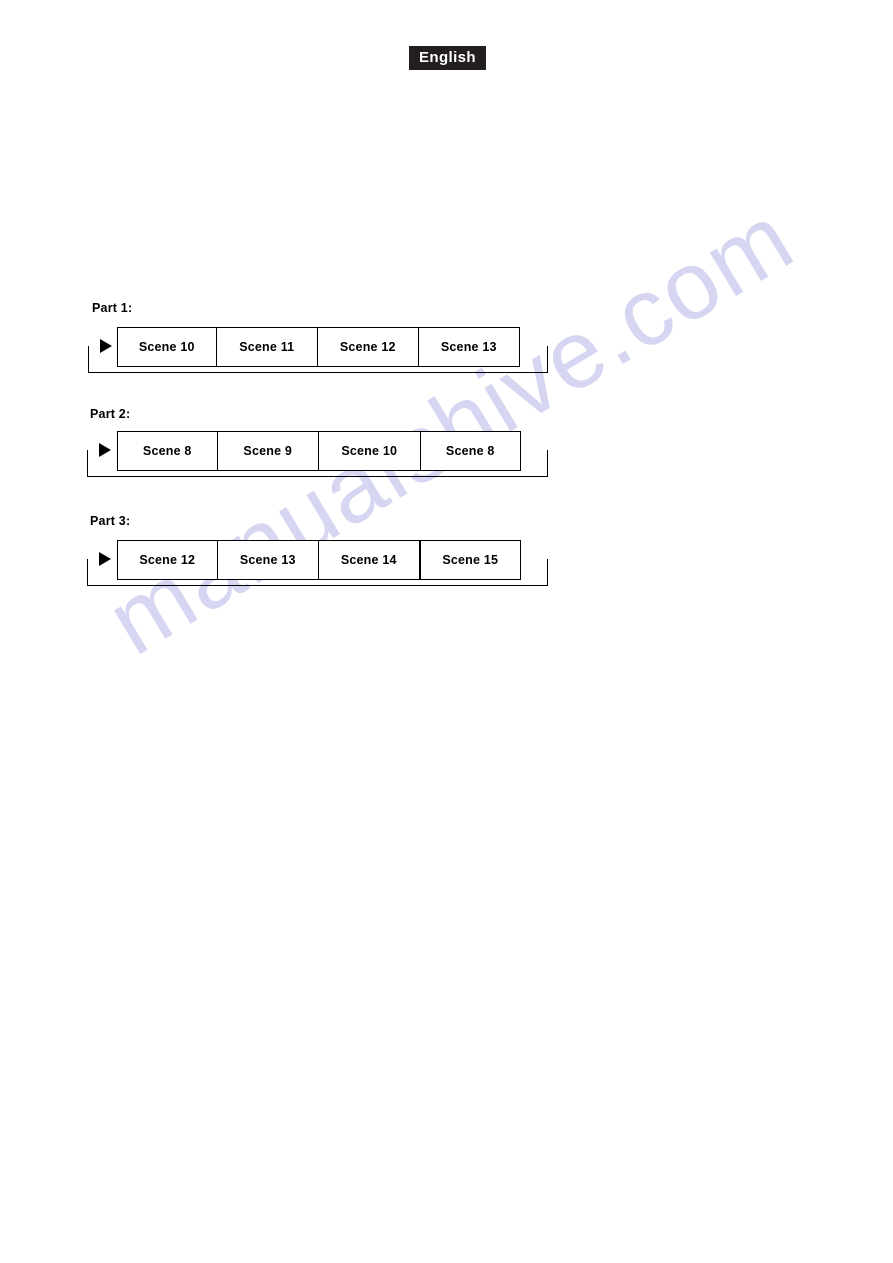 This screenshot has height=1263, width=893. I want to click on scene-cell: Scene 14, so click(370, 560).